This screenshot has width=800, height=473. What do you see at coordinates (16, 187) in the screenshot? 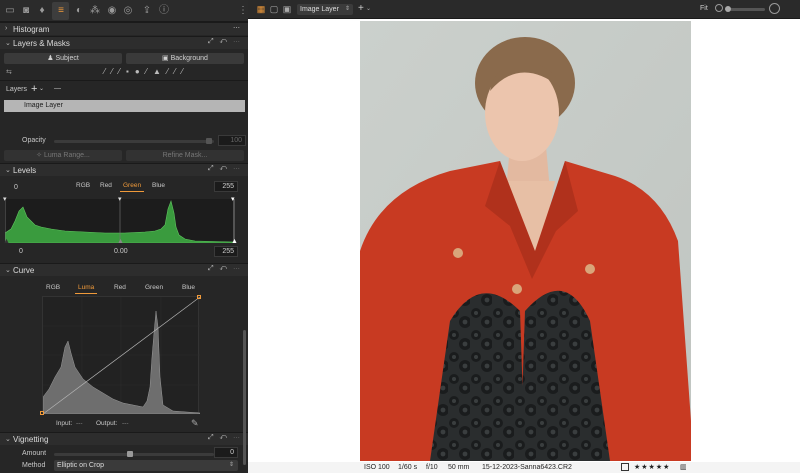
I see `levels-output-low: 0` at bounding box center [16, 187].